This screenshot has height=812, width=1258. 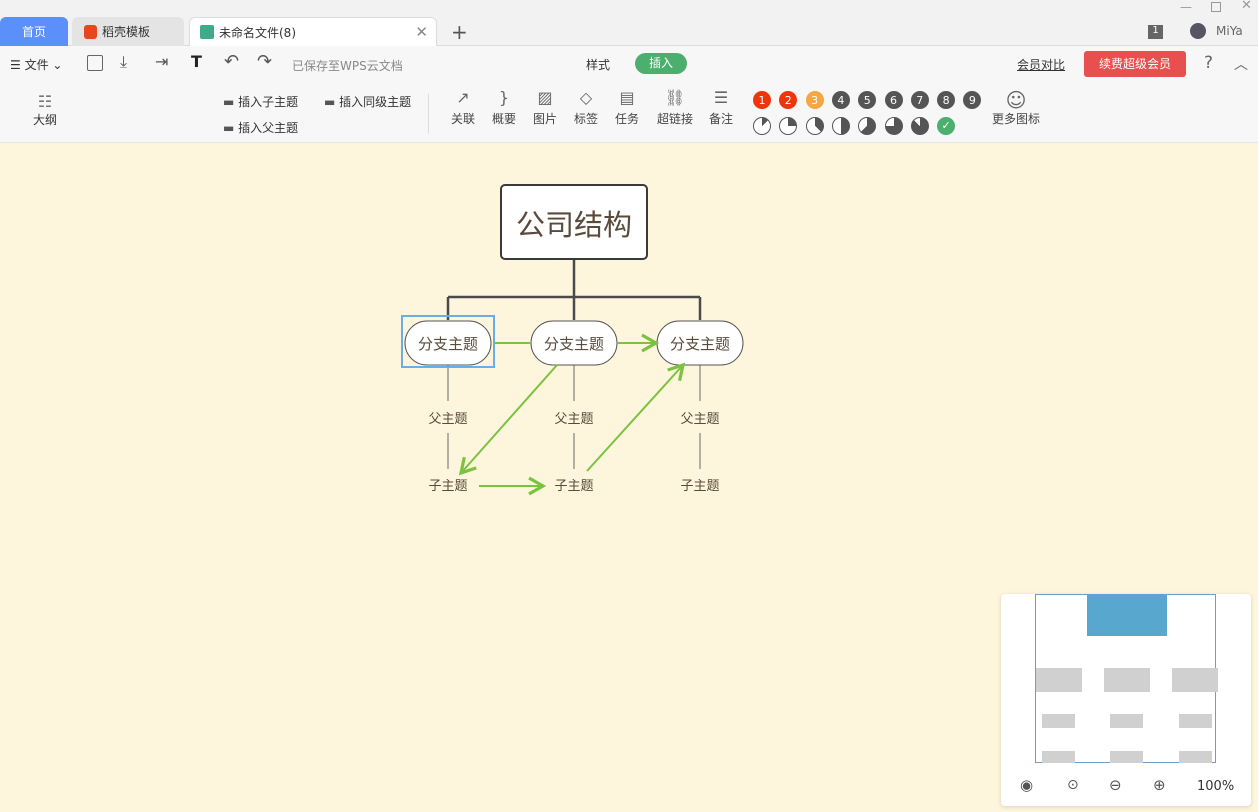 I want to click on task-icon: ▤, so click(x=627, y=97).